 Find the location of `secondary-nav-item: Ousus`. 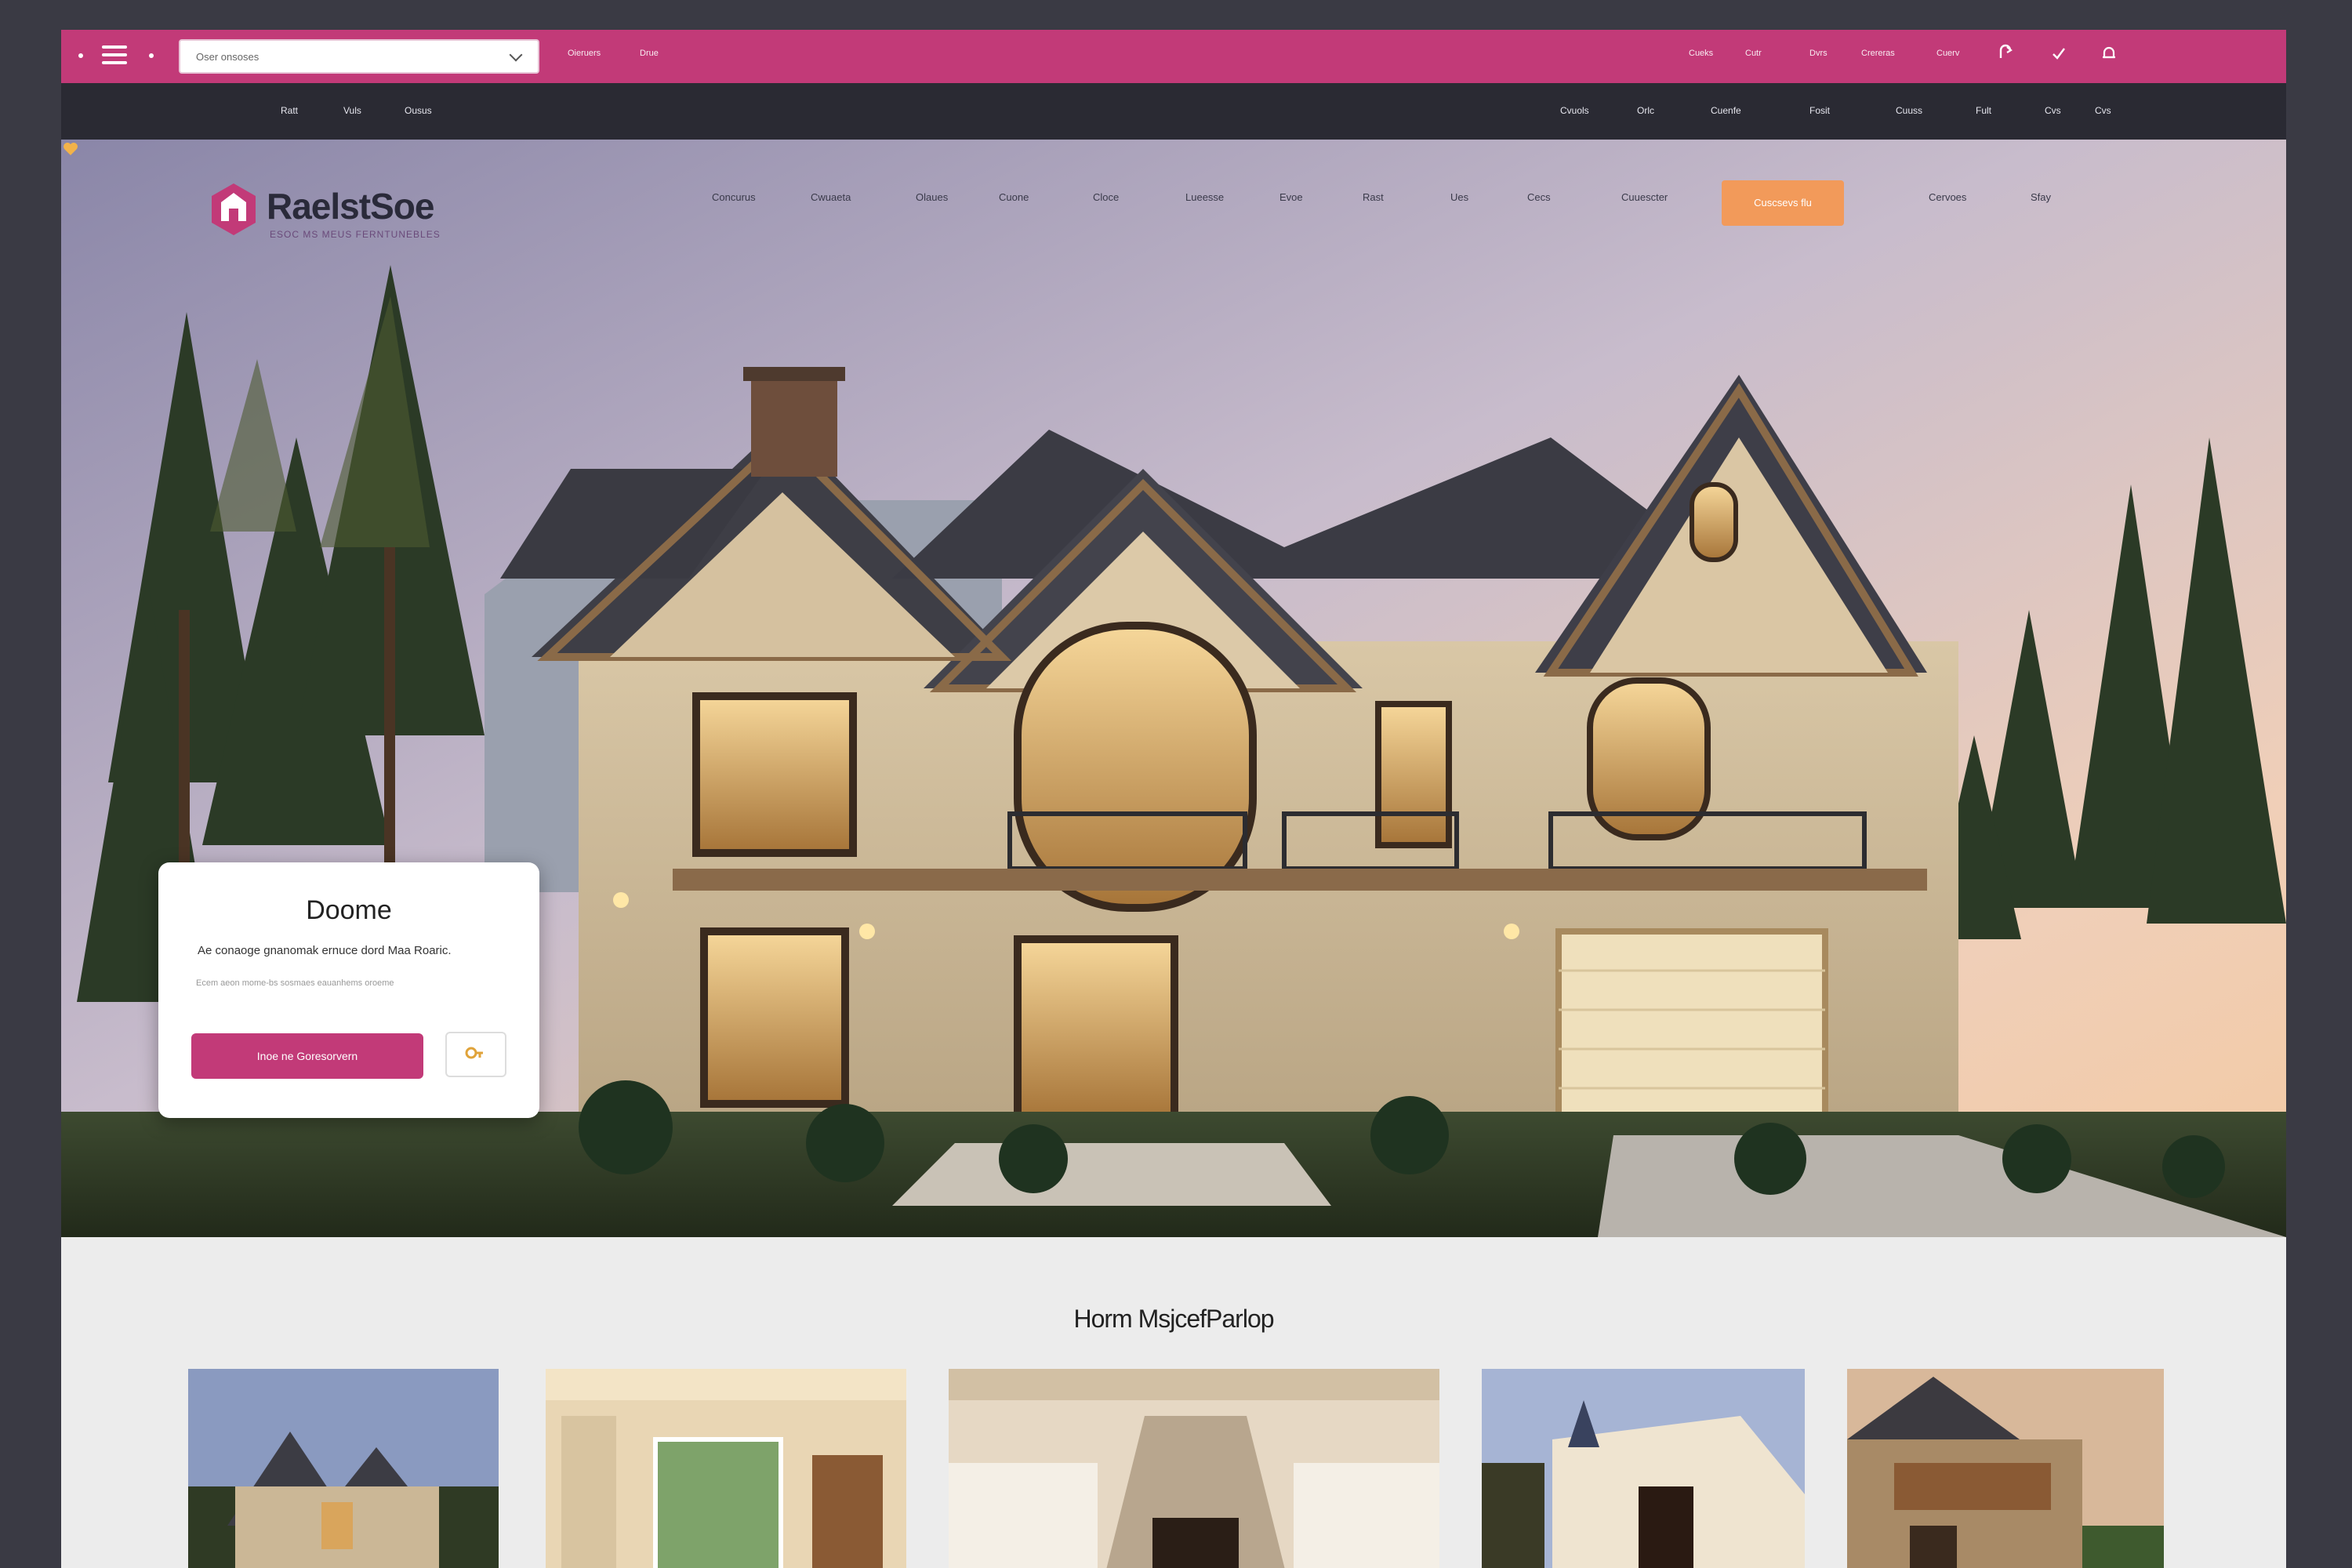

secondary-nav-item: Ousus is located at coordinates (418, 110).